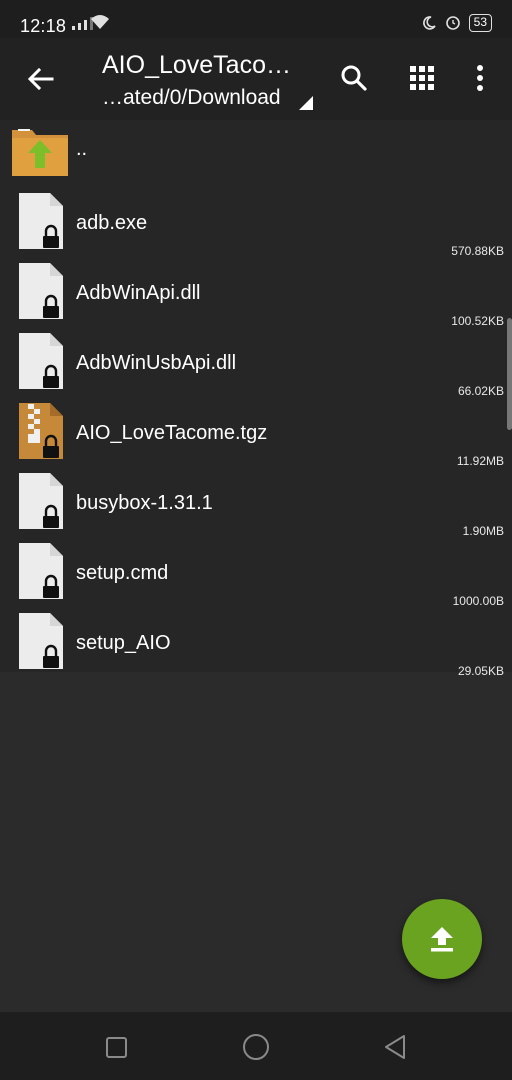 The image size is (512, 1080). Describe the element at coordinates (509, 374) in the screenshot. I see `scrollbar-thumb` at that location.